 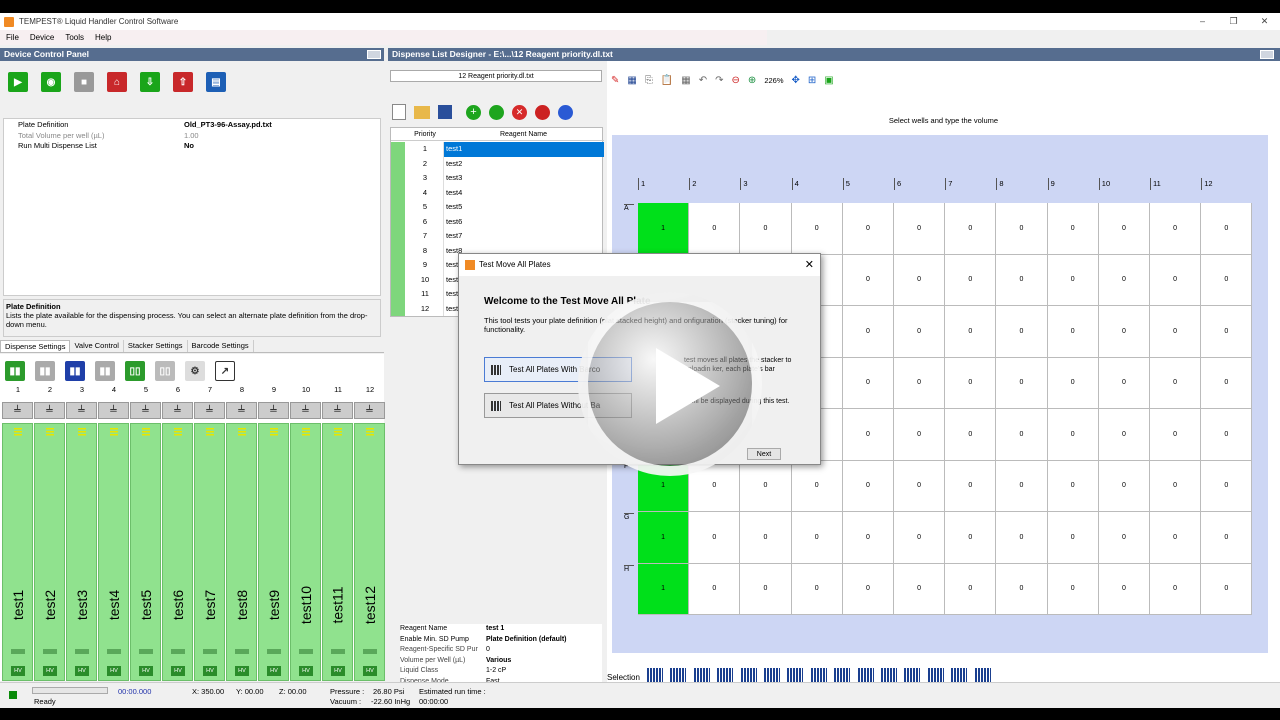 I want to click on column-label: 3, so click(x=744, y=184).